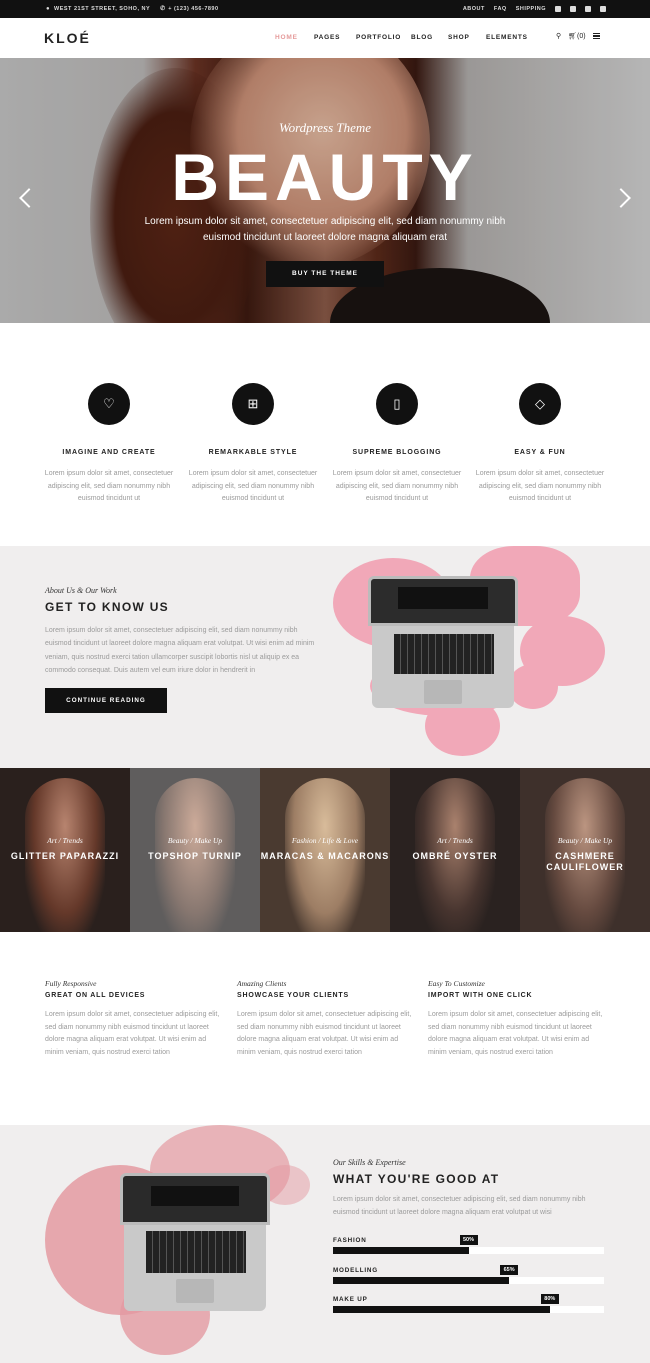 Image resolution: width=650 pixels, height=1363 pixels. Describe the element at coordinates (109, 404) in the screenshot. I see `heart-icon: ♡` at that location.